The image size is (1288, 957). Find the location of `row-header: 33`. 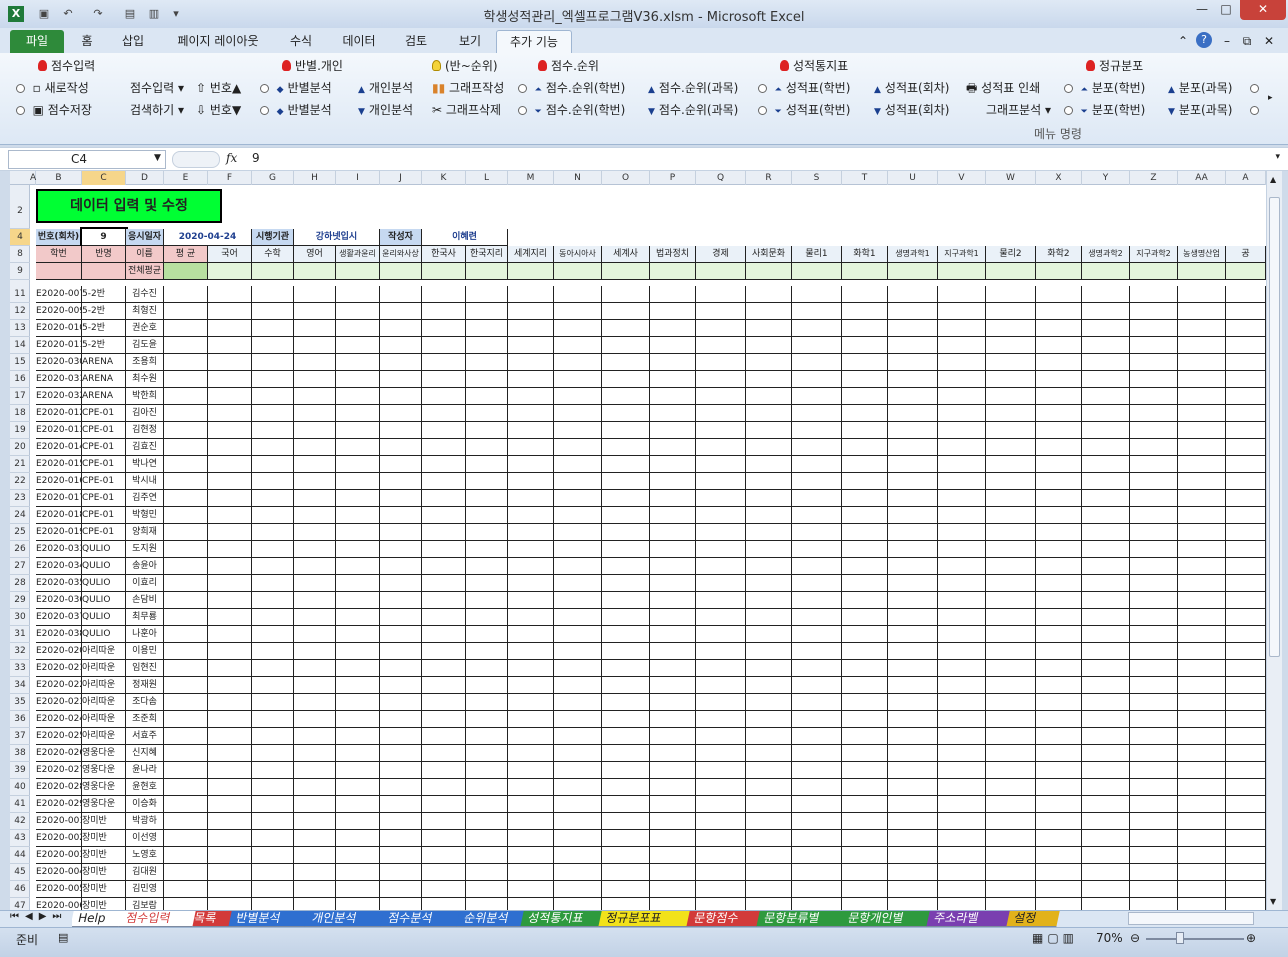

row-header: 33 is located at coordinates (20, 668).